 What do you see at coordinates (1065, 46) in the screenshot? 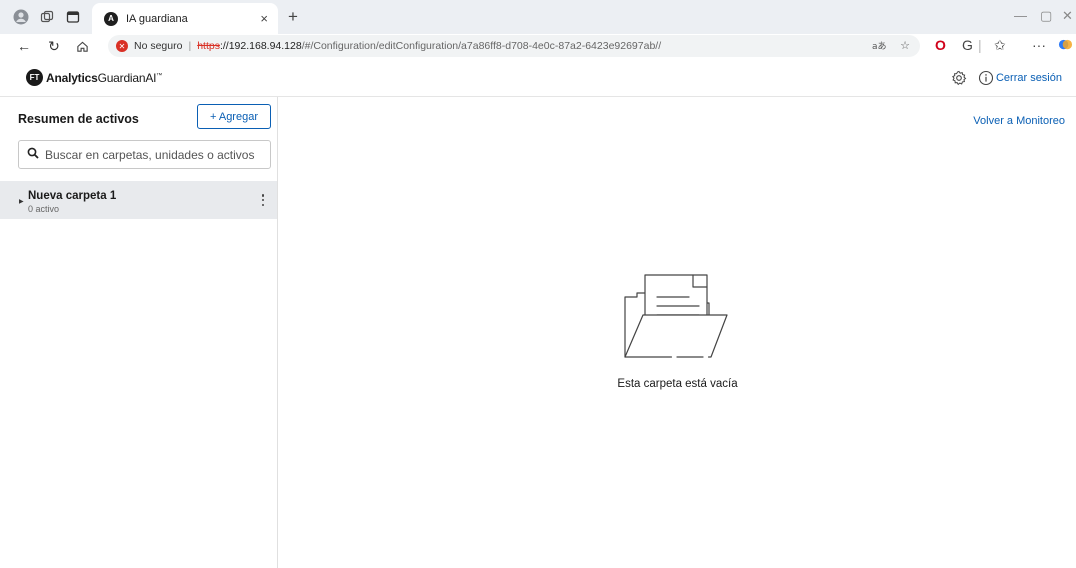
I see `copilot-icon` at bounding box center [1065, 46].